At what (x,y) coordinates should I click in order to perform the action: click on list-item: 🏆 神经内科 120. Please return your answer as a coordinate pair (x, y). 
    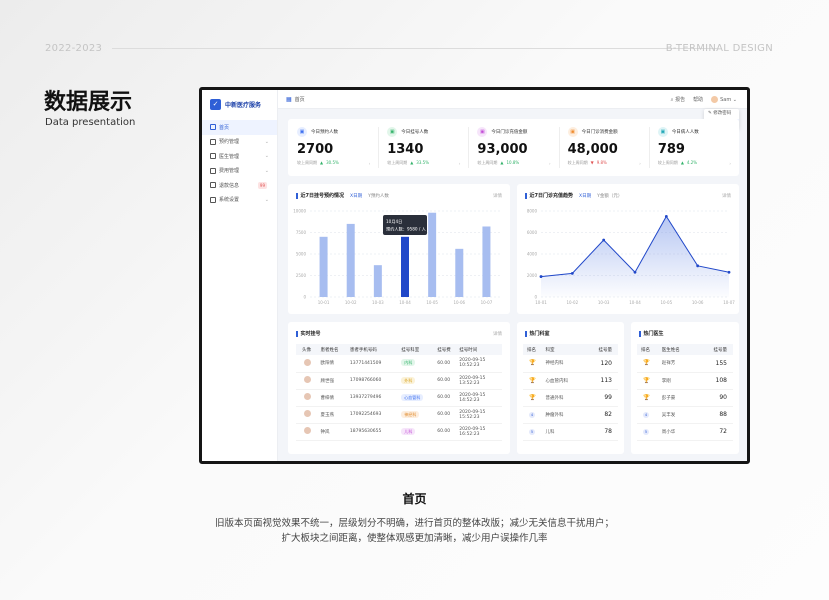
    Looking at the image, I should click on (570, 364).